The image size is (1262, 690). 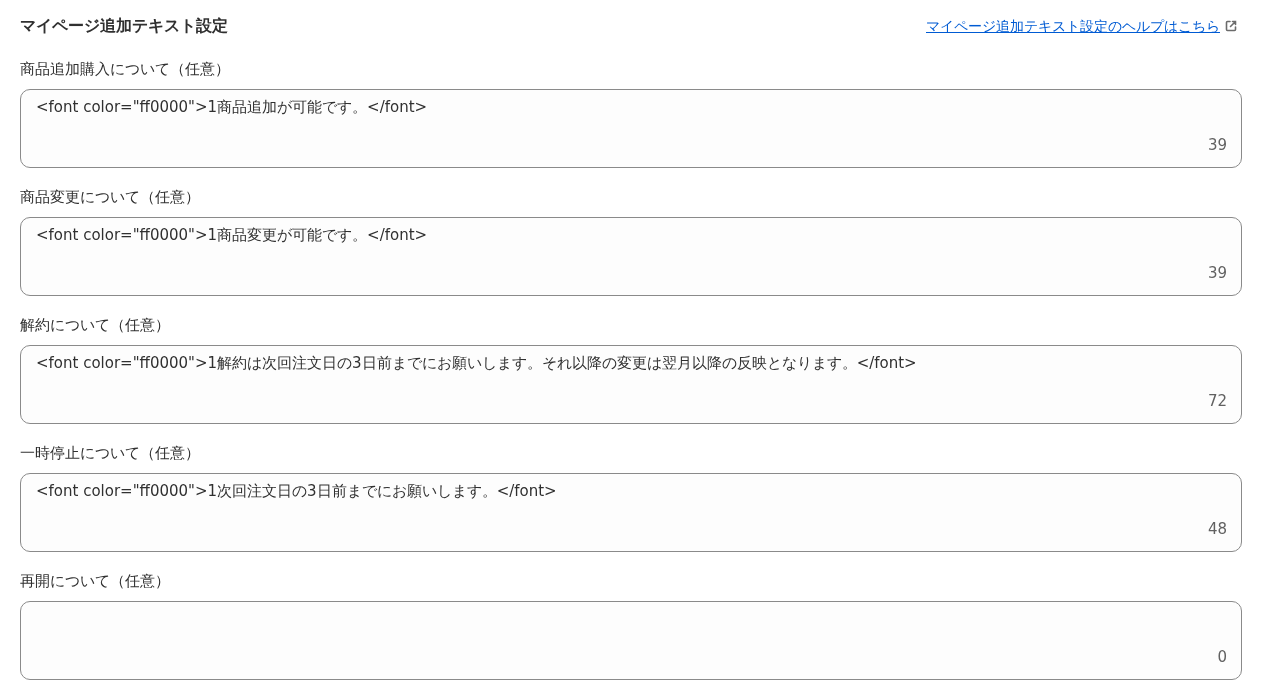 I want to click on character-count: 0, so click(x=1222, y=657).